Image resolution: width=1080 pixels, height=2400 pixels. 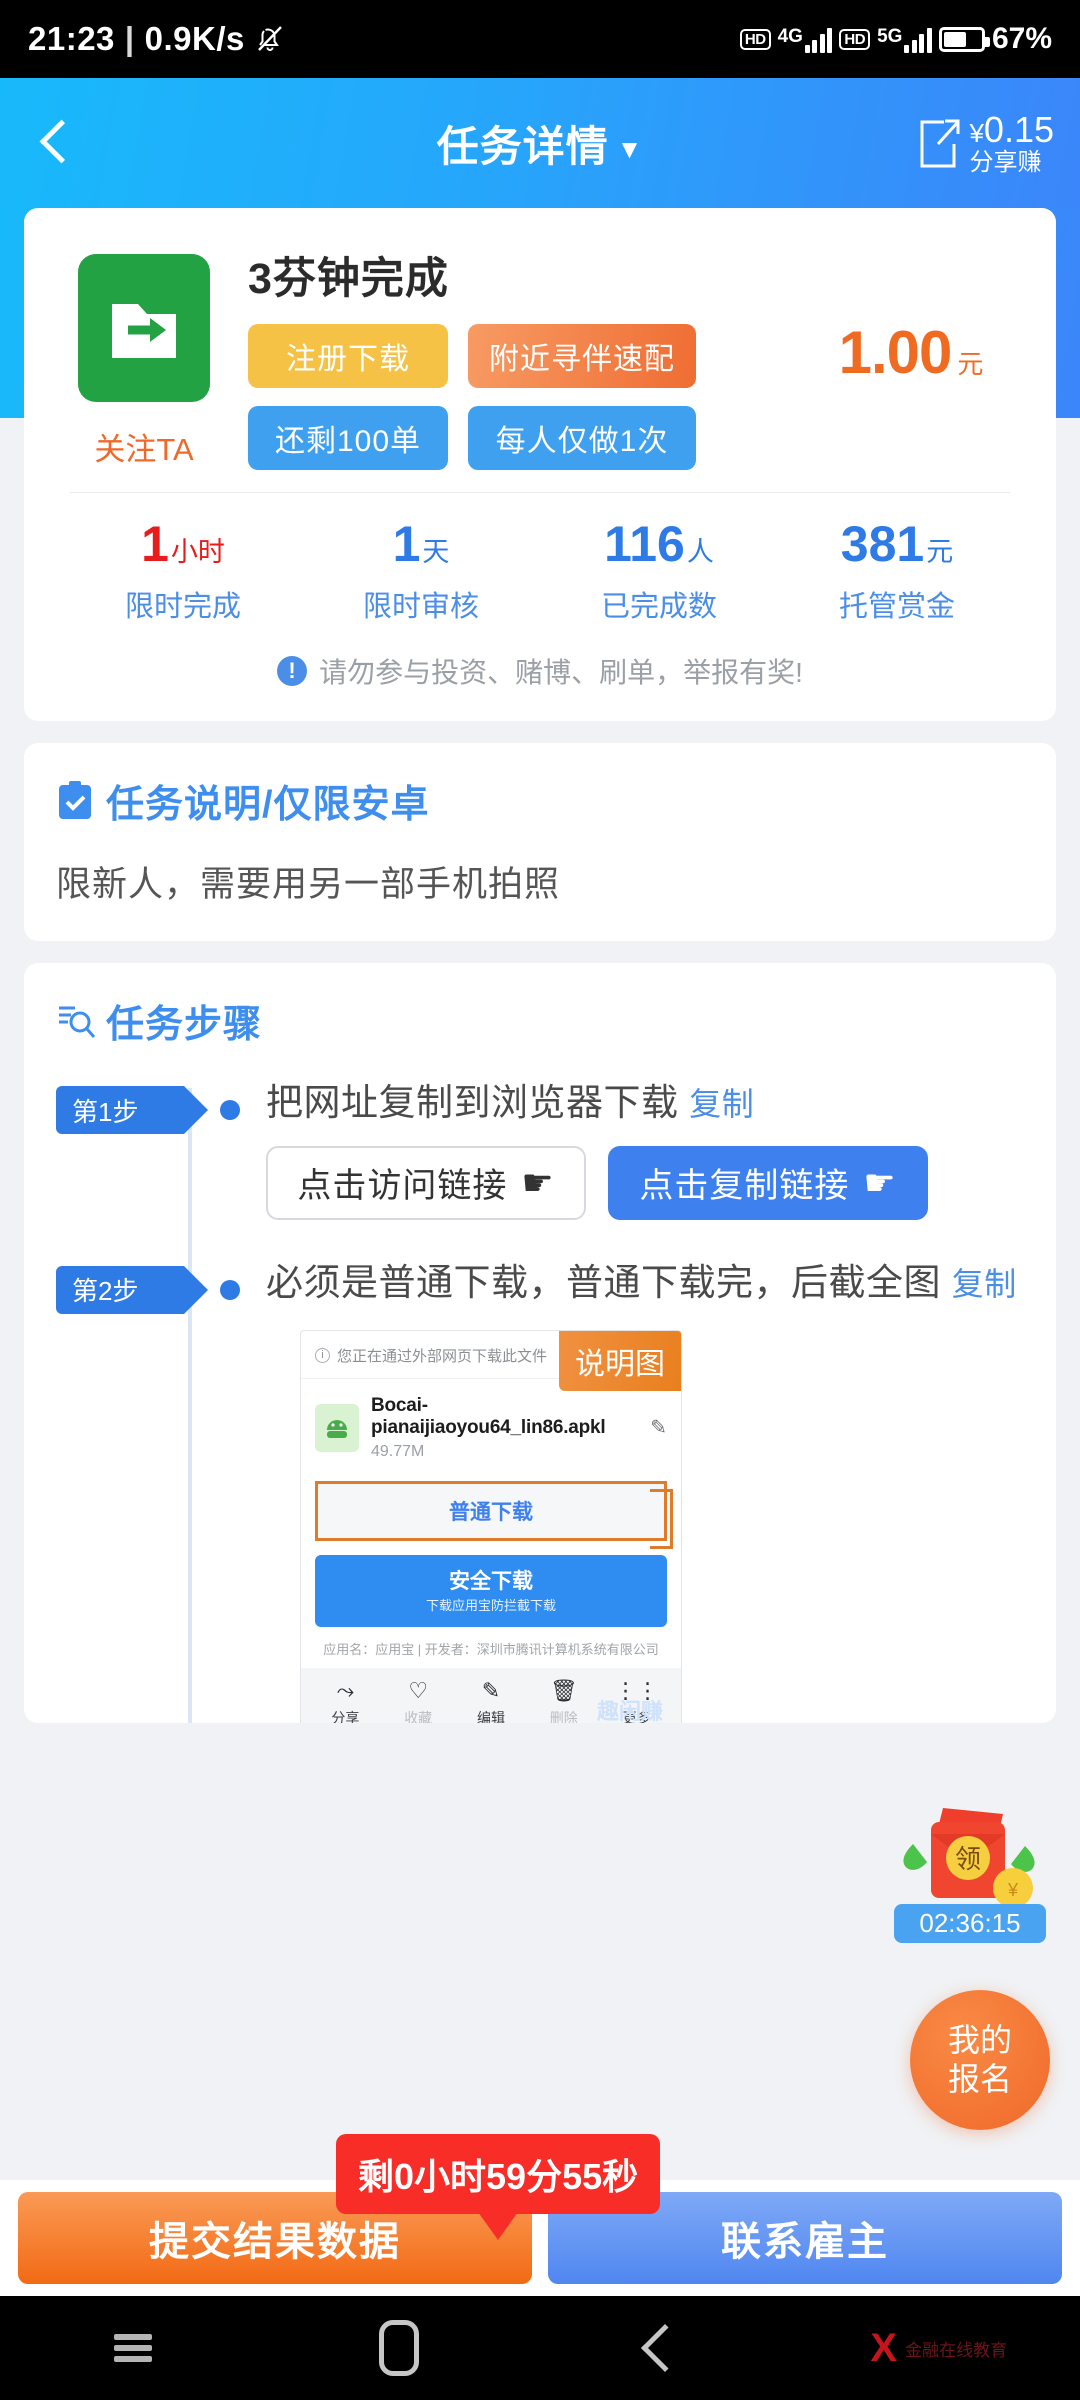 I want to click on task-tag: 注册下载, so click(x=348, y=356).